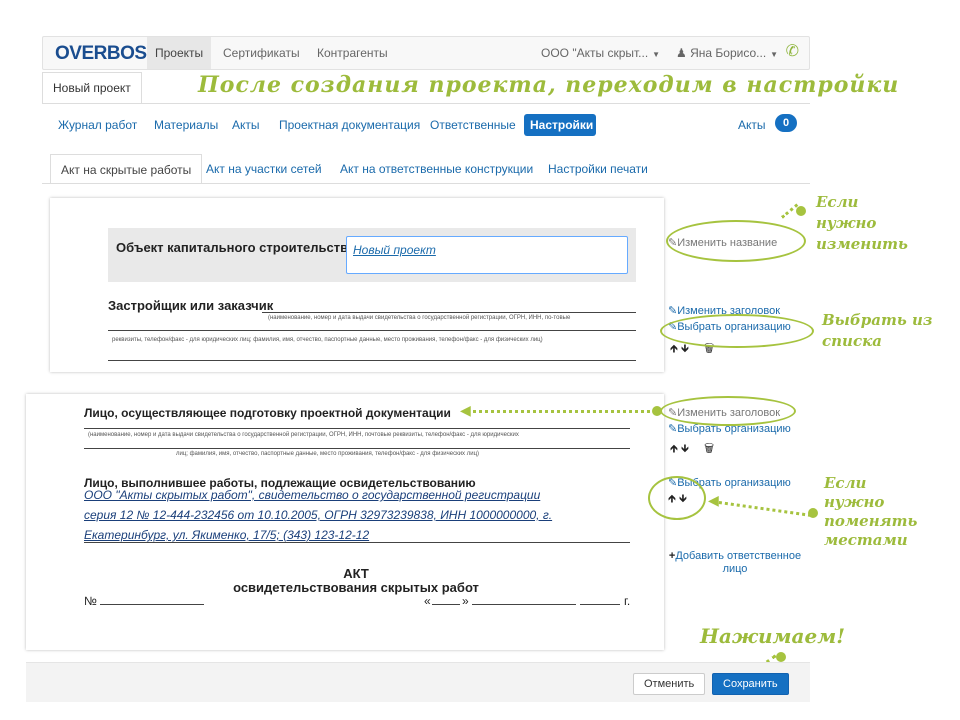 The width and height of the screenshot is (960, 720). I want to click on user-icon: ♟, so click(681, 53).